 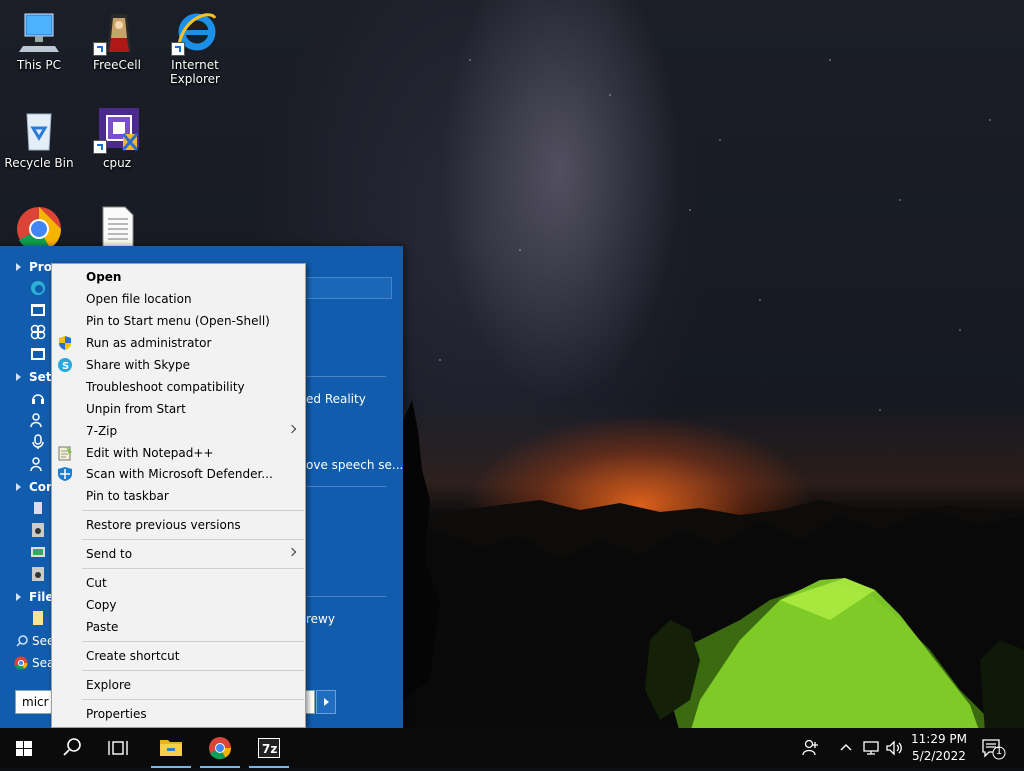 I want to click on context-explore: Explore, so click(x=178, y=685).